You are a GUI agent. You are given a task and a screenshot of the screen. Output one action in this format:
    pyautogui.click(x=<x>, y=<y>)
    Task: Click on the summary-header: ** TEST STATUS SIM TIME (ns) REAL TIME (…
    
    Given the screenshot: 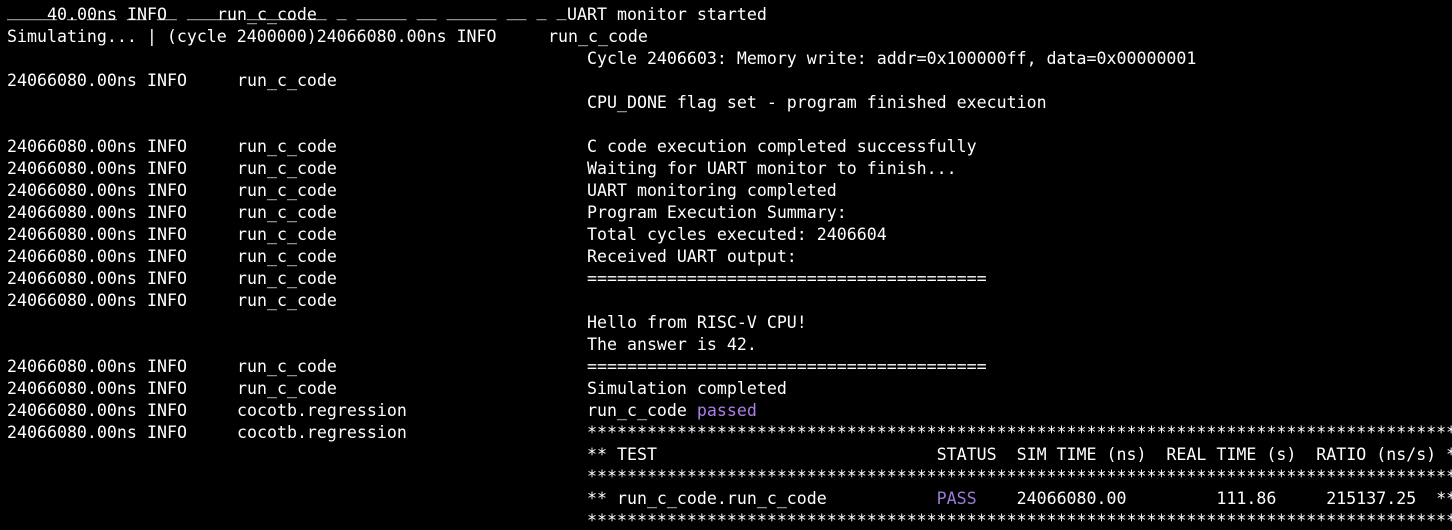 What is the action you would take?
    pyautogui.click(x=1019, y=454)
    